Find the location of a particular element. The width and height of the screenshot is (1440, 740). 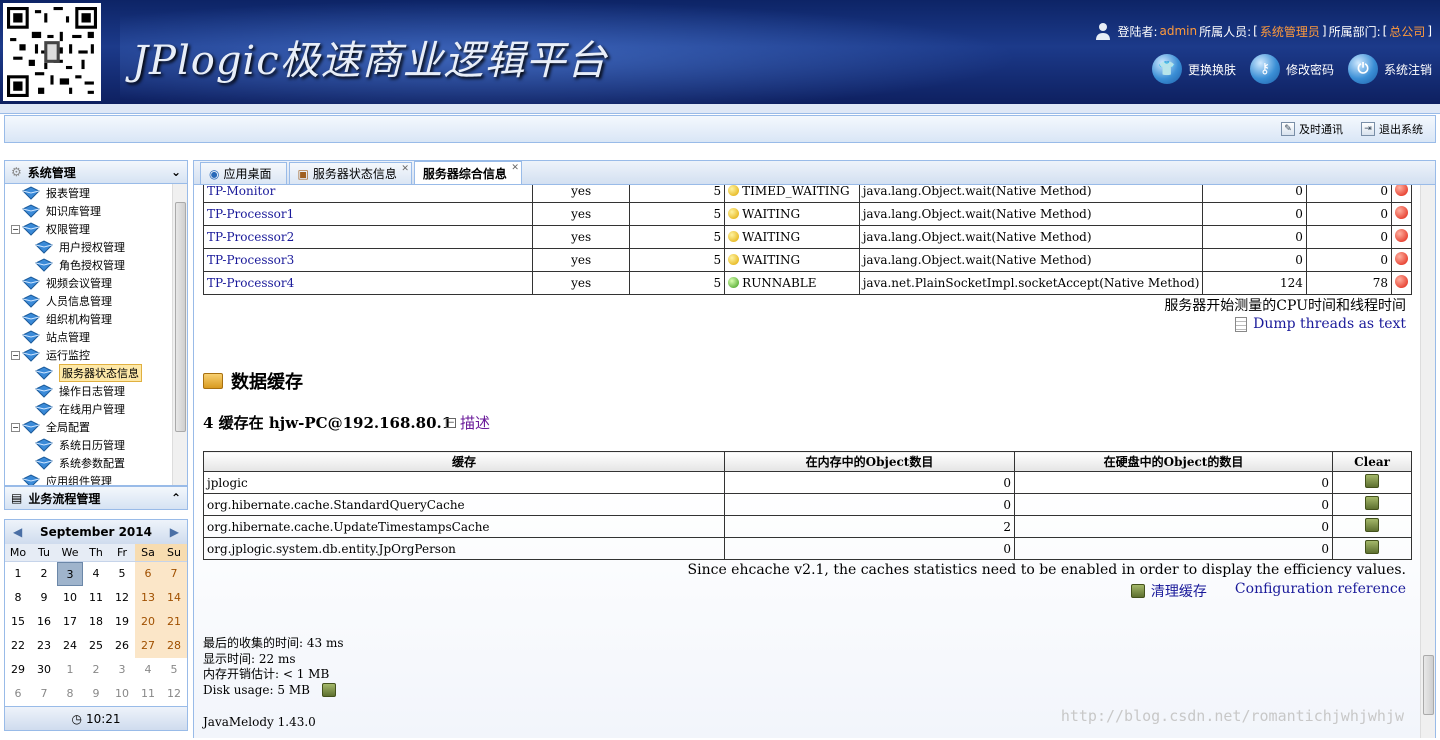

thread-name-link: TP-Processor2 is located at coordinates (368, 237).